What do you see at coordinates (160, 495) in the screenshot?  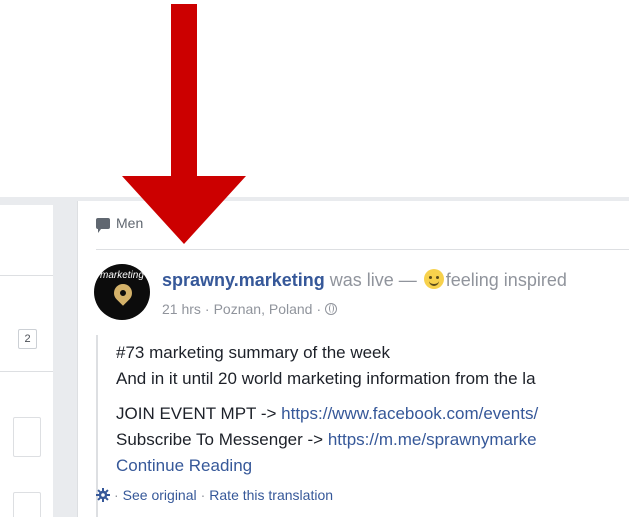 I see `see-original-link: See original` at bounding box center [160, 495].